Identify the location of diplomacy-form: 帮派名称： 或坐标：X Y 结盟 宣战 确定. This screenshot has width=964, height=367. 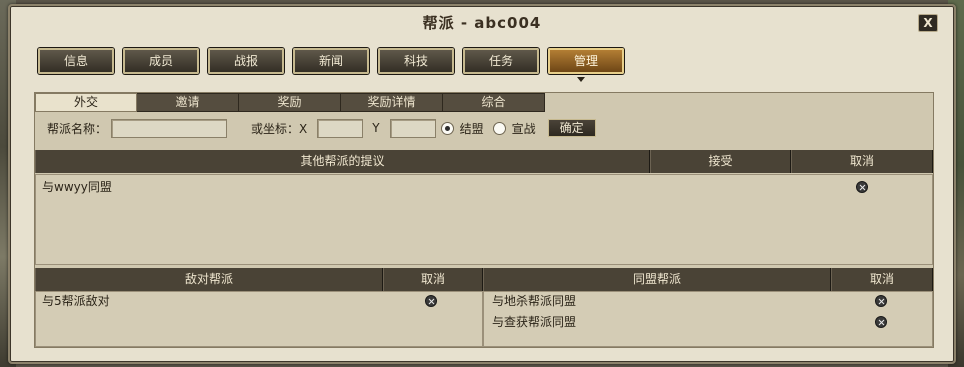
(484, 128).